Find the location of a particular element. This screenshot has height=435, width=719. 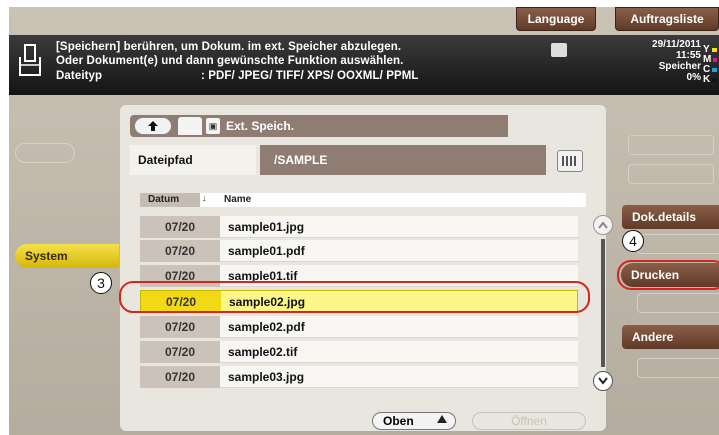

status-readout: 29/11/2011 11:55 Speicher 0% is located at coordinates (676, 61).